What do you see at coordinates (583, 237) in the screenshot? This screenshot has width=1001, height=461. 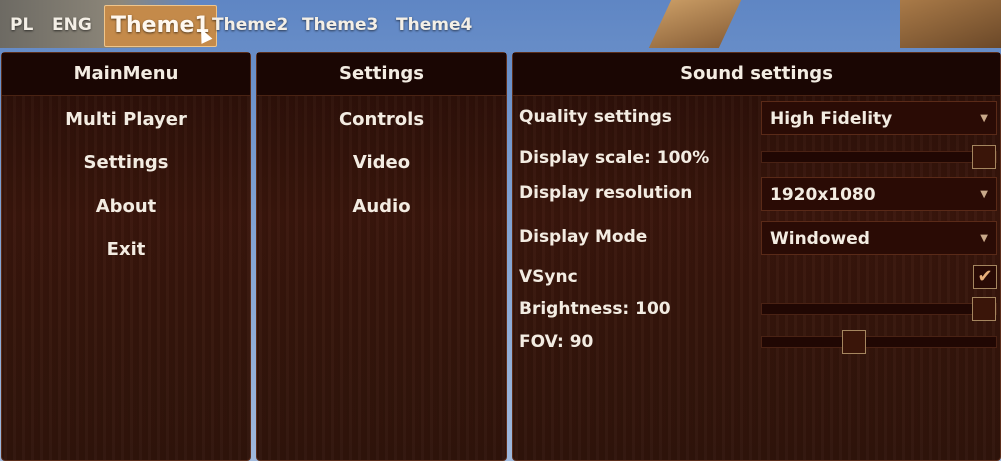 I see `display-mode-label: Display Mode` at bounding box center [583, 237].